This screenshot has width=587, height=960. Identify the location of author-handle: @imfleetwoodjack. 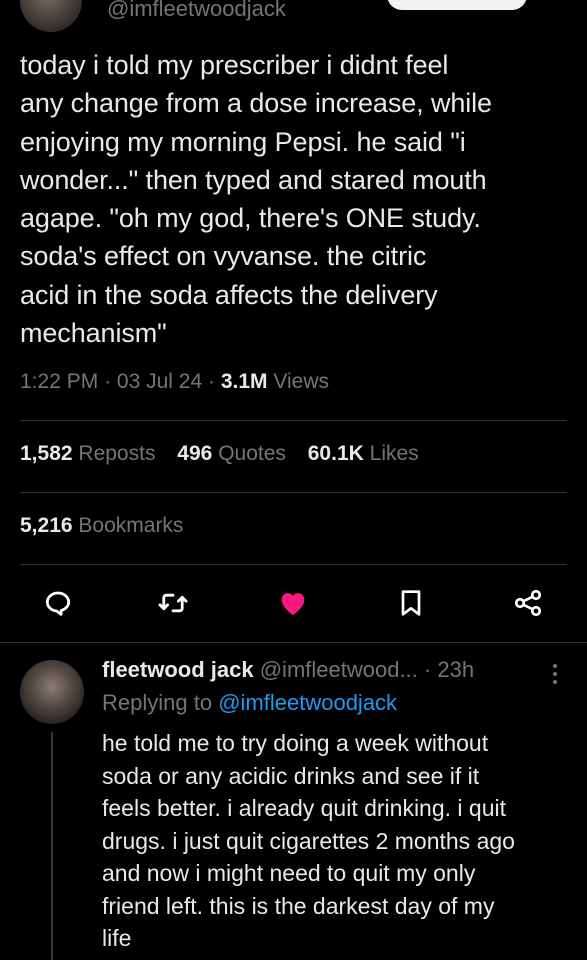
(196, 11).